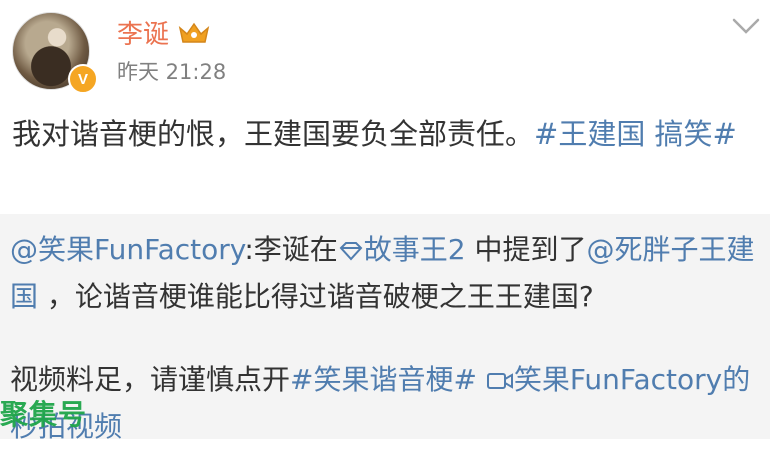  What do you see at coordinates (526, 249) in the screenshot?
I see `repost-text-b: 中提到了` at bounding box center [526, 249].